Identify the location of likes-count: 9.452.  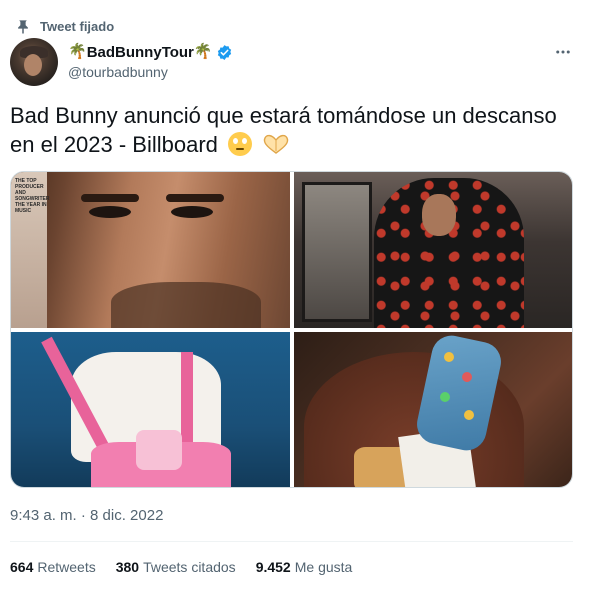
(273, 567).